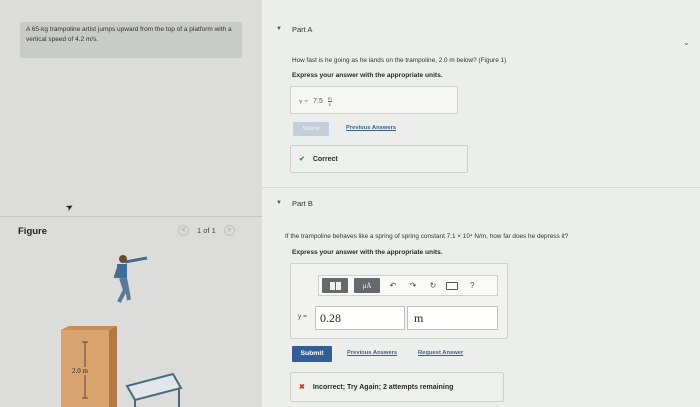  What do you see at coordinates (433, 285) in the screenshot?
I see `reset-icon: ↻` at bounding box center [433, 285].